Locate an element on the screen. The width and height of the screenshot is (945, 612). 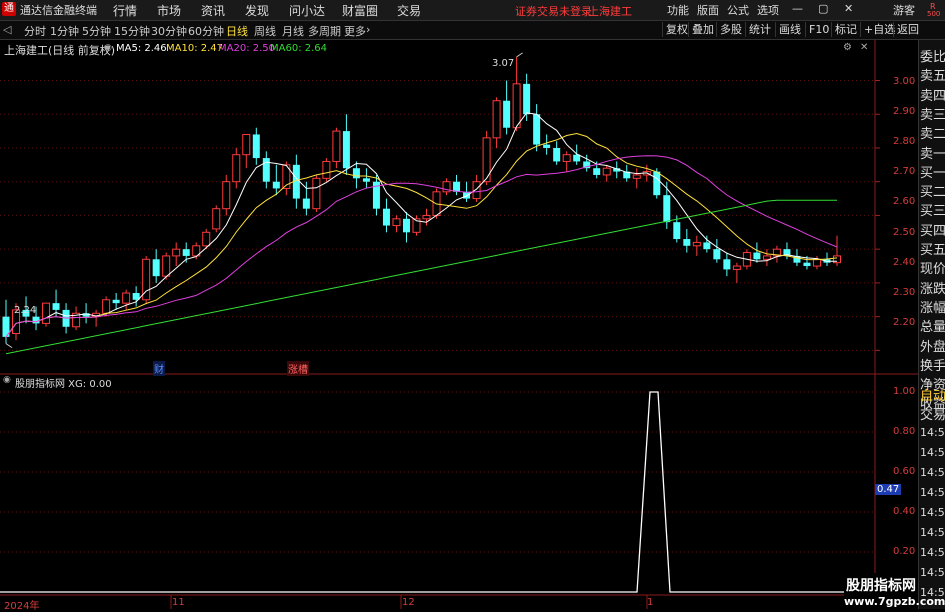
watermark: 股朋指标网 www.7gpzb.com is located at coordinates (894, 591).